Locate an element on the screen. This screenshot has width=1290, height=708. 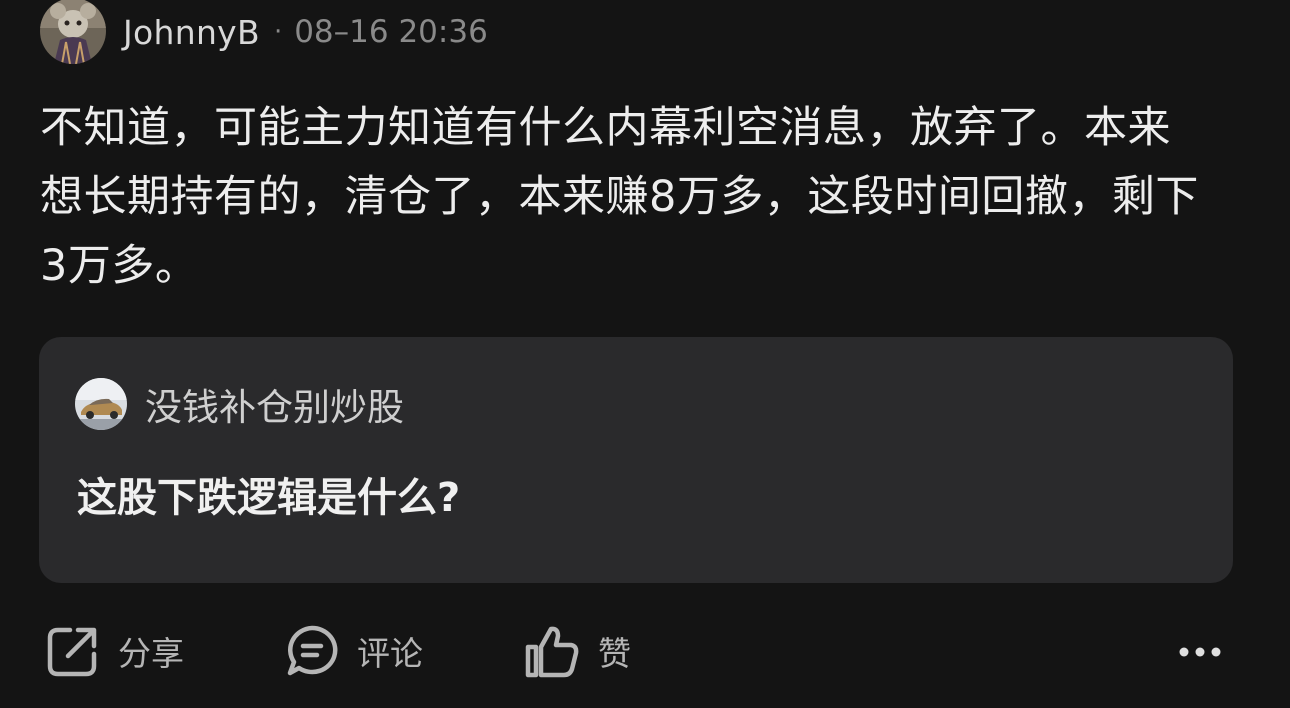
comment-icon is located at coordinates (312, 651).